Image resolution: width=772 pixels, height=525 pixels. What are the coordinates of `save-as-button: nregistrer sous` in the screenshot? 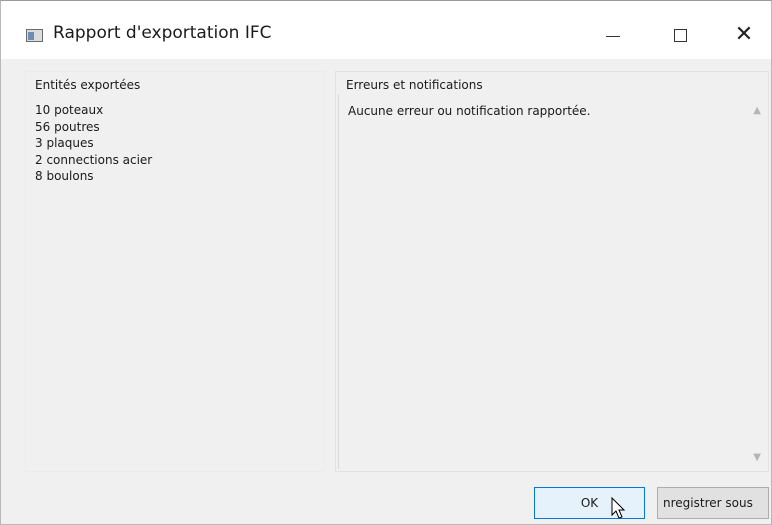 It's located at (713, 503).